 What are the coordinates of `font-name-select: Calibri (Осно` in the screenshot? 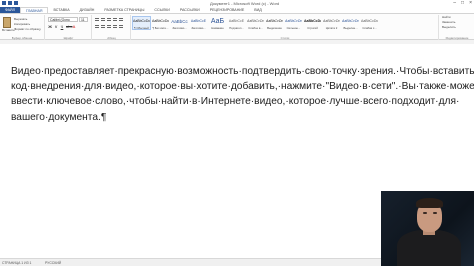 It's located at (63, 19).